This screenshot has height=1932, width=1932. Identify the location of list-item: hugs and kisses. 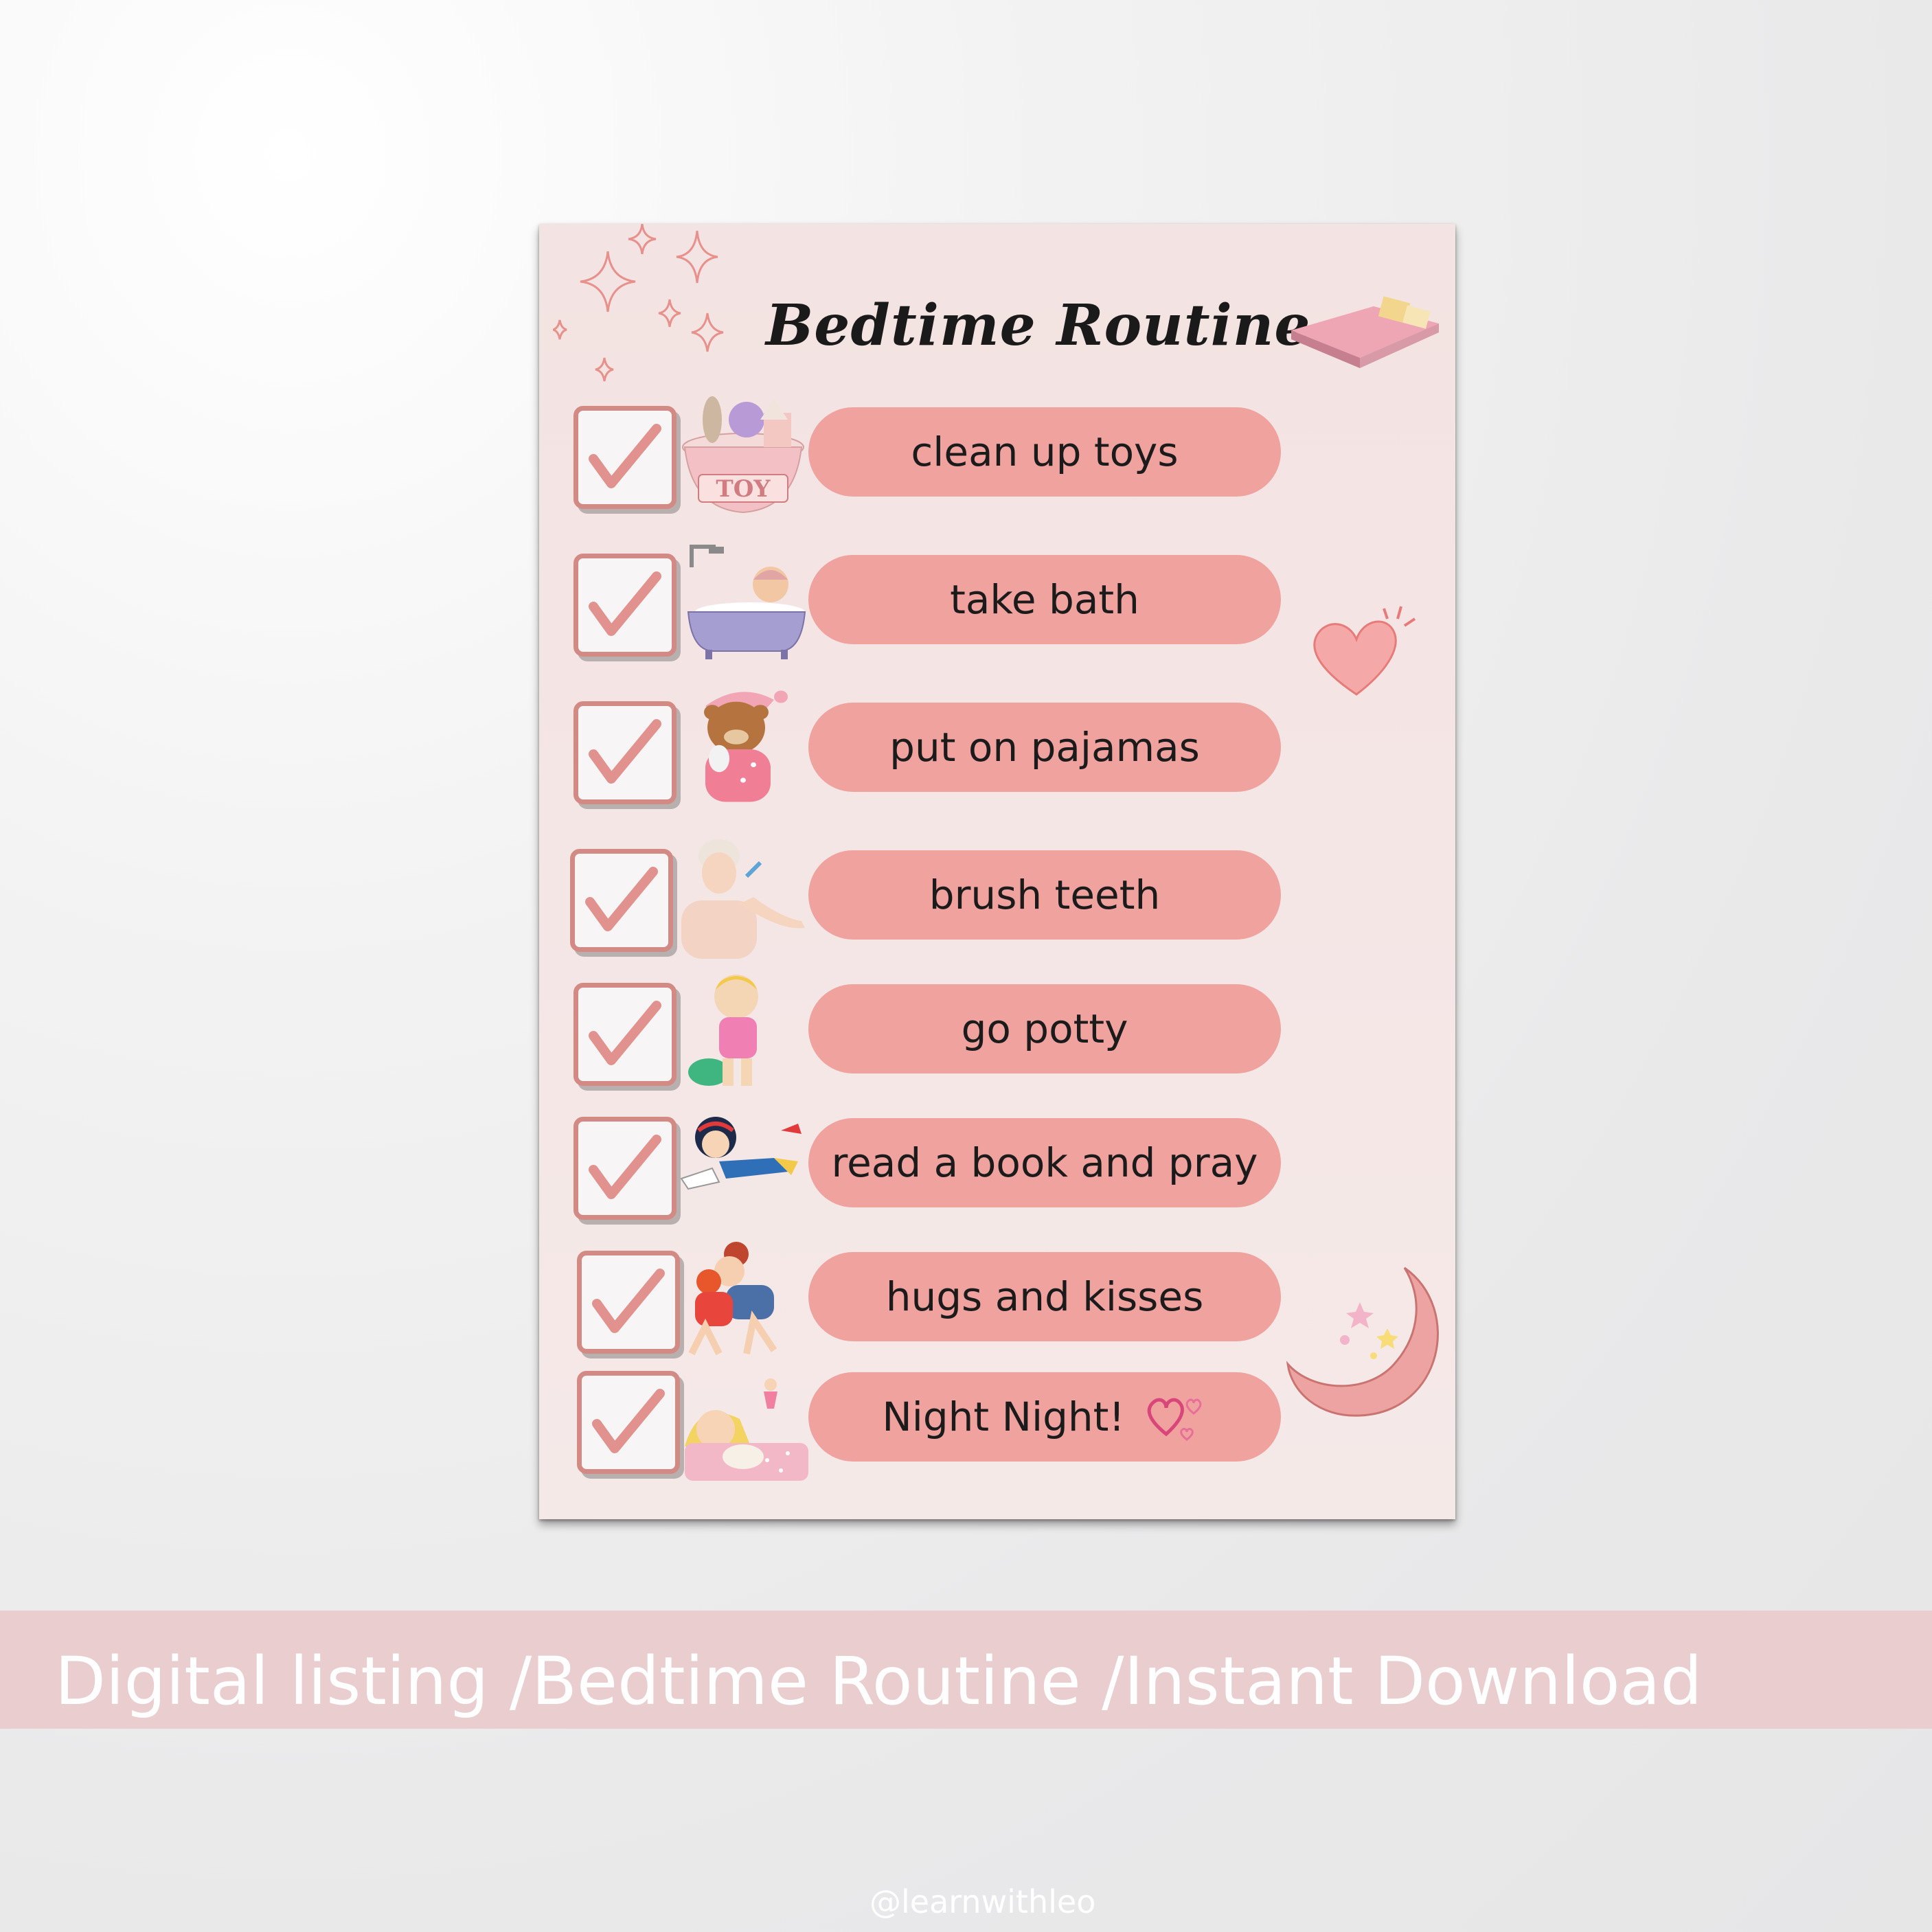
(997, 1299).